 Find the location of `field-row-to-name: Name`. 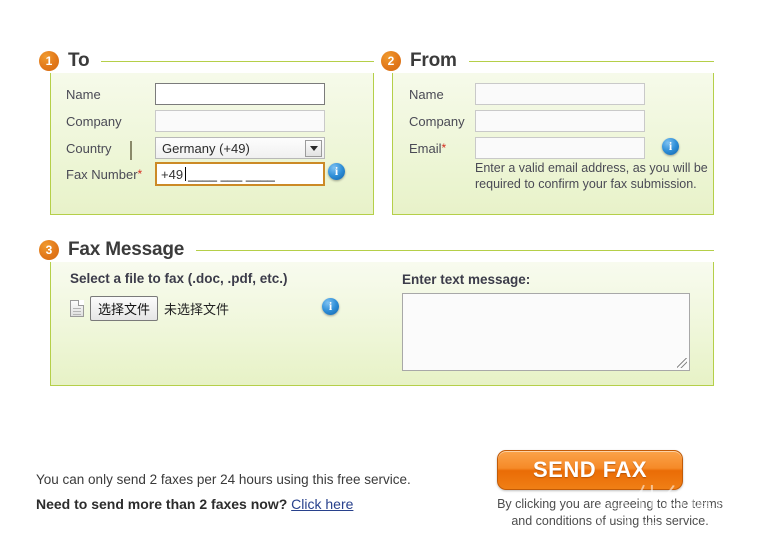

field-row-to-name: Name is located at coordinates (83, 94).